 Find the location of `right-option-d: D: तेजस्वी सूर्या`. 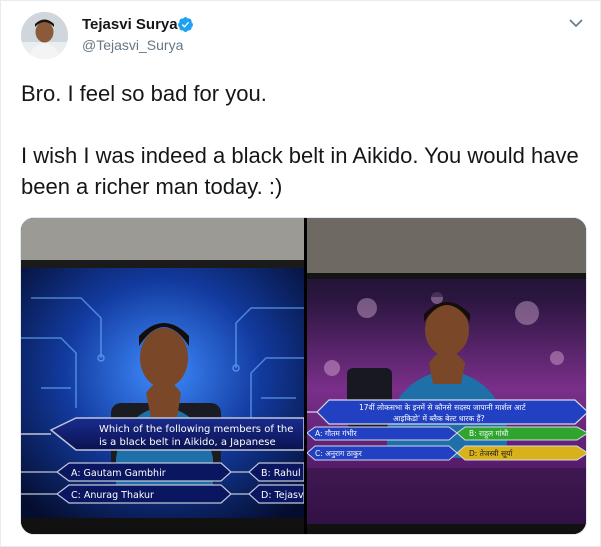

right-option-d: D: तेजस्वी सूर्या is located at coordinates (491, 454).